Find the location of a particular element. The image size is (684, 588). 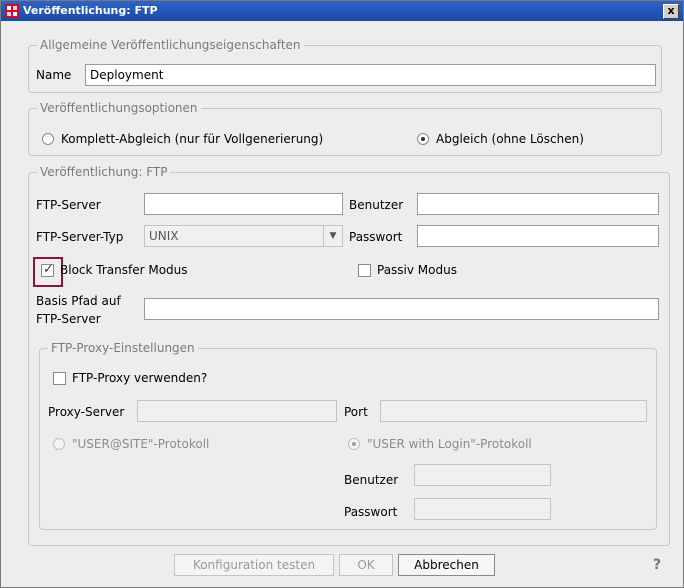

name-input is located at coordinates (370, 75).